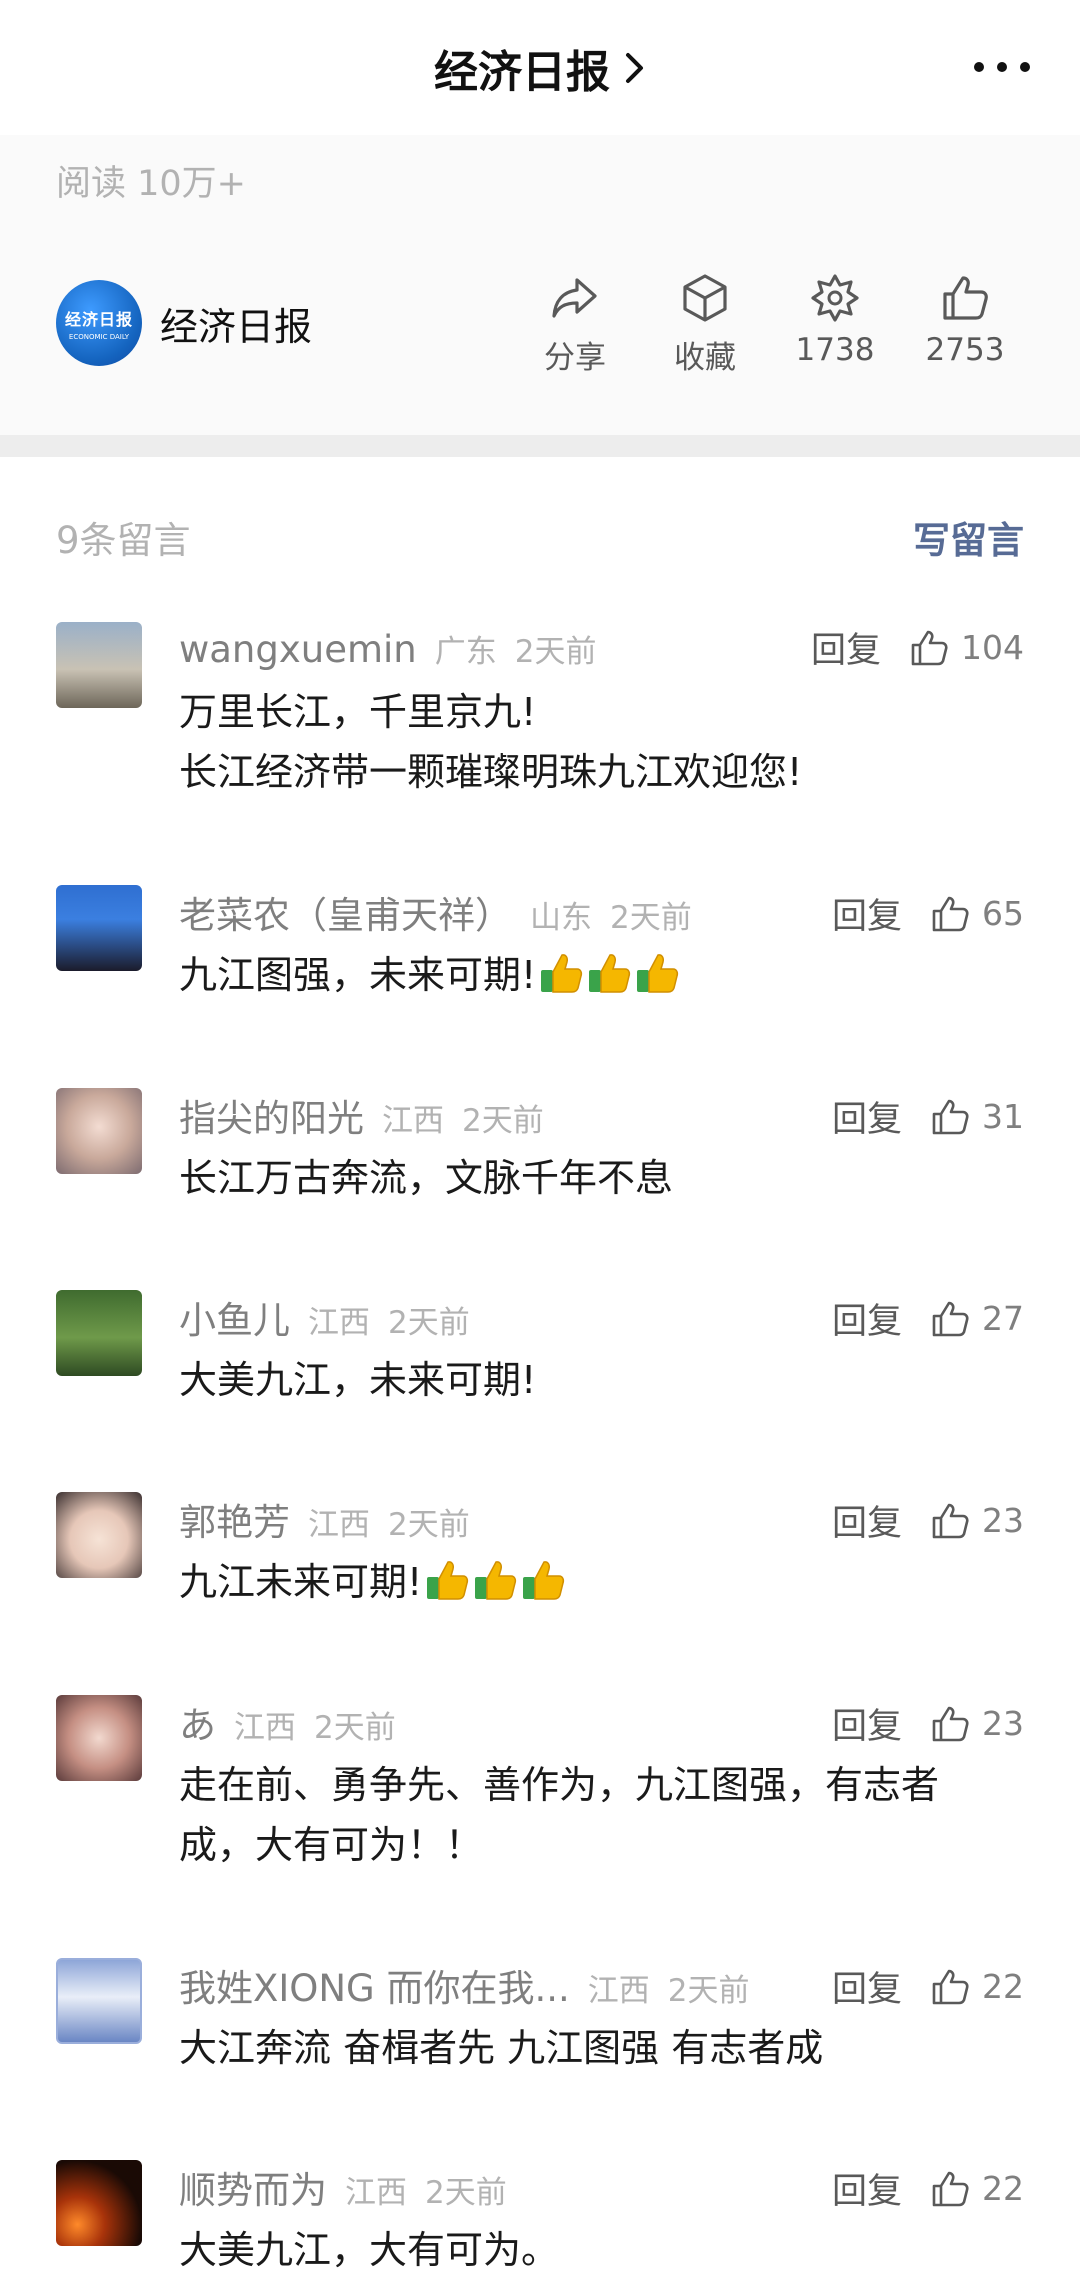 This screenshot has height=2291, width=1080. I want to click on commenter-name: 郭艳芳, so click(234, 1522).